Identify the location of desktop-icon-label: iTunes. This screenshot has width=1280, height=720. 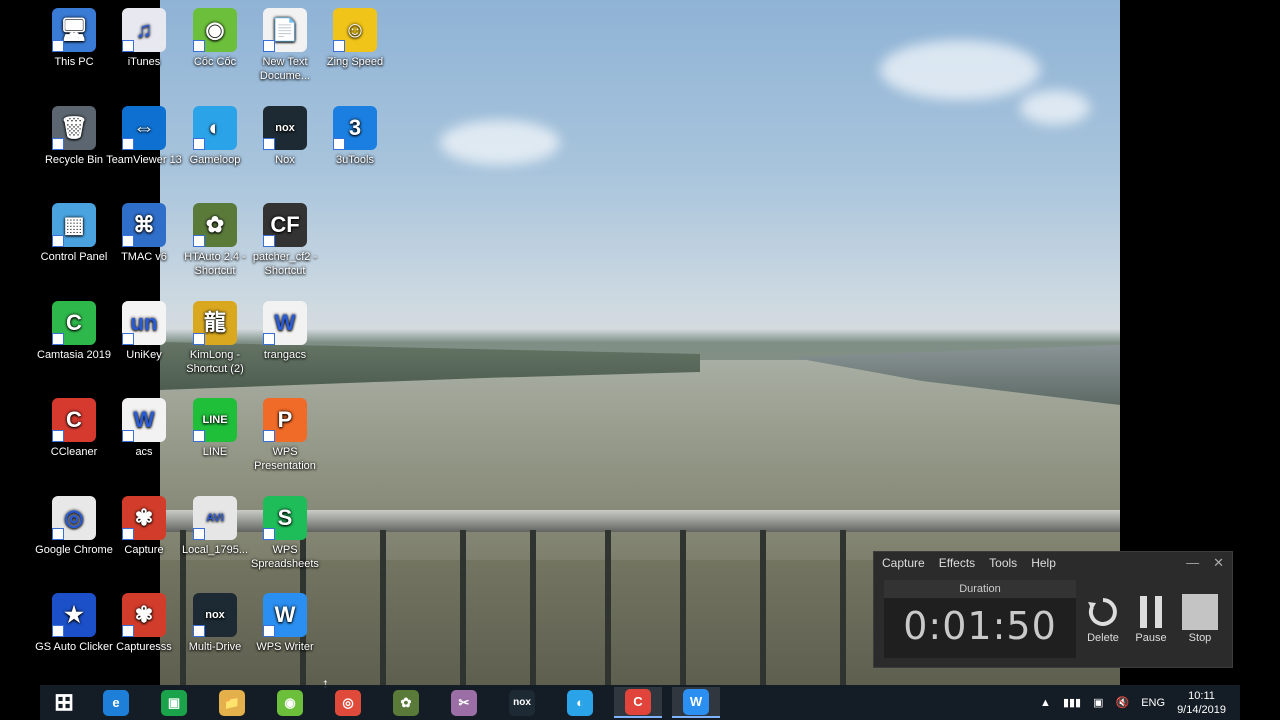
(144, 62).